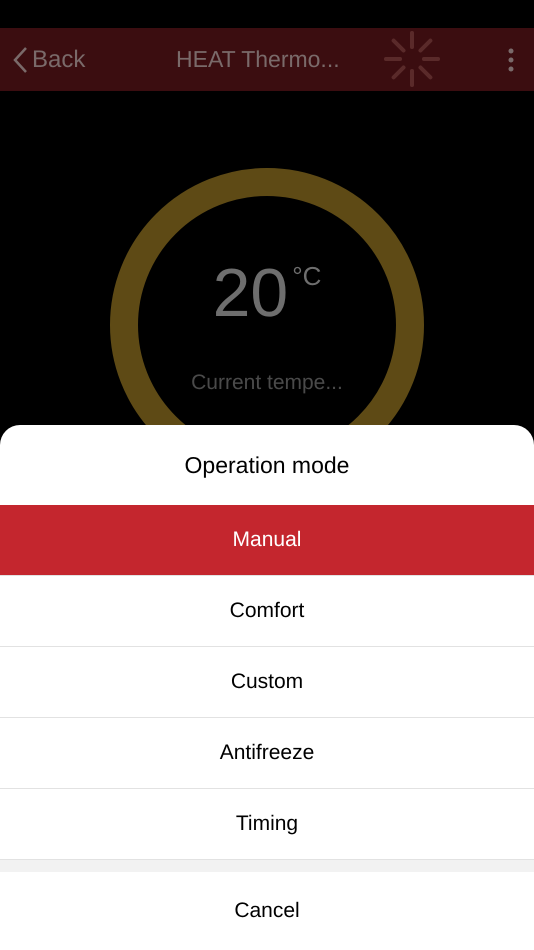 The height and width of the screenshot is (950, 534). What do you see at coordinates (511, 60) in the screenshot?
I see `more-icon` at bounding box center [511, 60].